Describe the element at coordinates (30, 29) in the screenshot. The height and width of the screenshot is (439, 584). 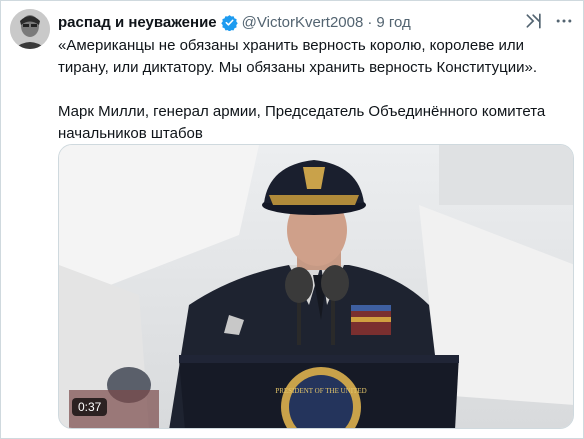
I see `avatar` at that location.